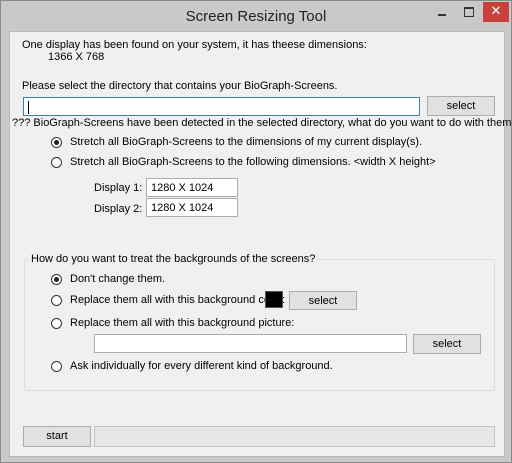 The image size is (512, 463). I want to click on close-button: ✕, so click(496, 12).